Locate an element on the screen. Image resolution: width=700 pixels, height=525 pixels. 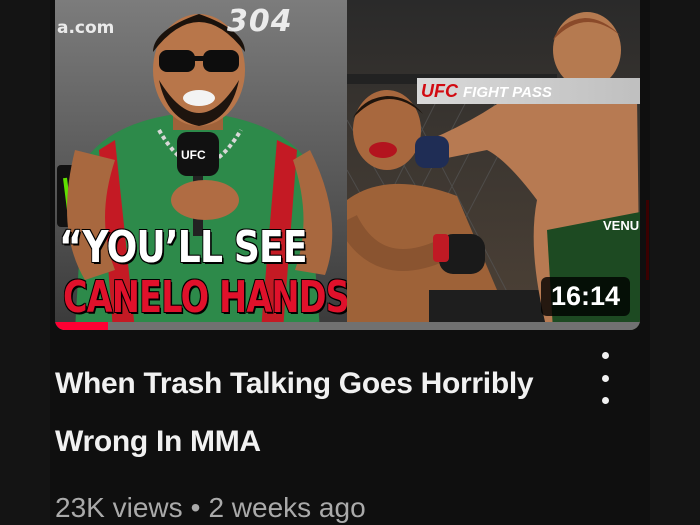
duration-badge: 16:14 is located at coordinates (585, 296).